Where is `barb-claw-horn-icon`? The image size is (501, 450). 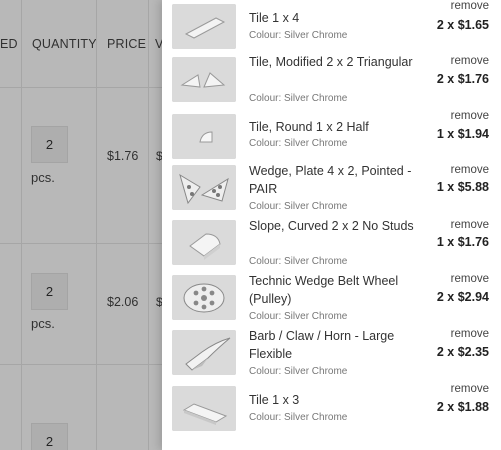 barb-claw-horn-icon is located at coordinates (204, 352).